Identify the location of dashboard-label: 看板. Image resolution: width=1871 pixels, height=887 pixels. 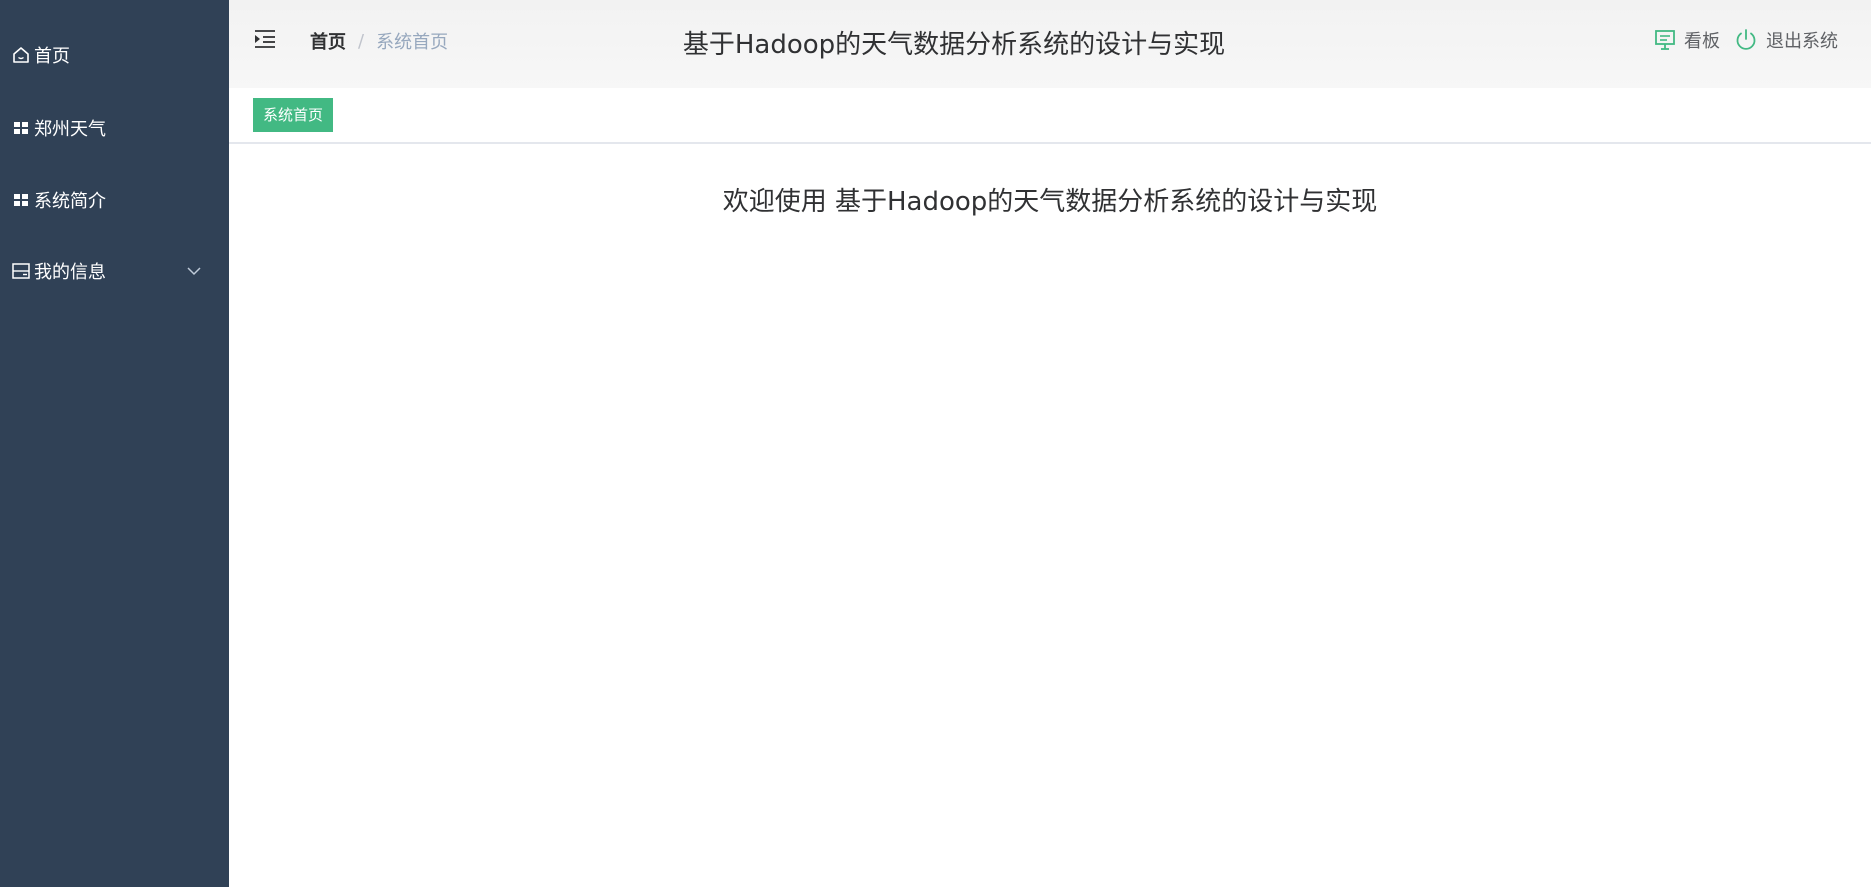
(1702, 41).